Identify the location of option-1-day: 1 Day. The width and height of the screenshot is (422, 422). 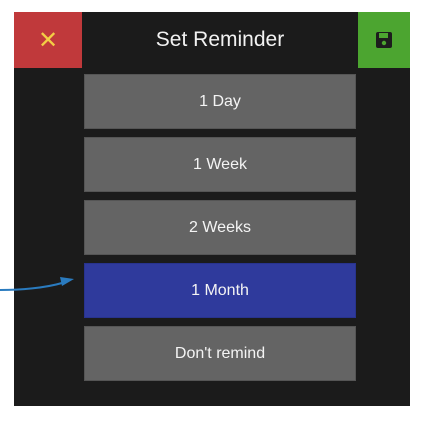
(220, 101).